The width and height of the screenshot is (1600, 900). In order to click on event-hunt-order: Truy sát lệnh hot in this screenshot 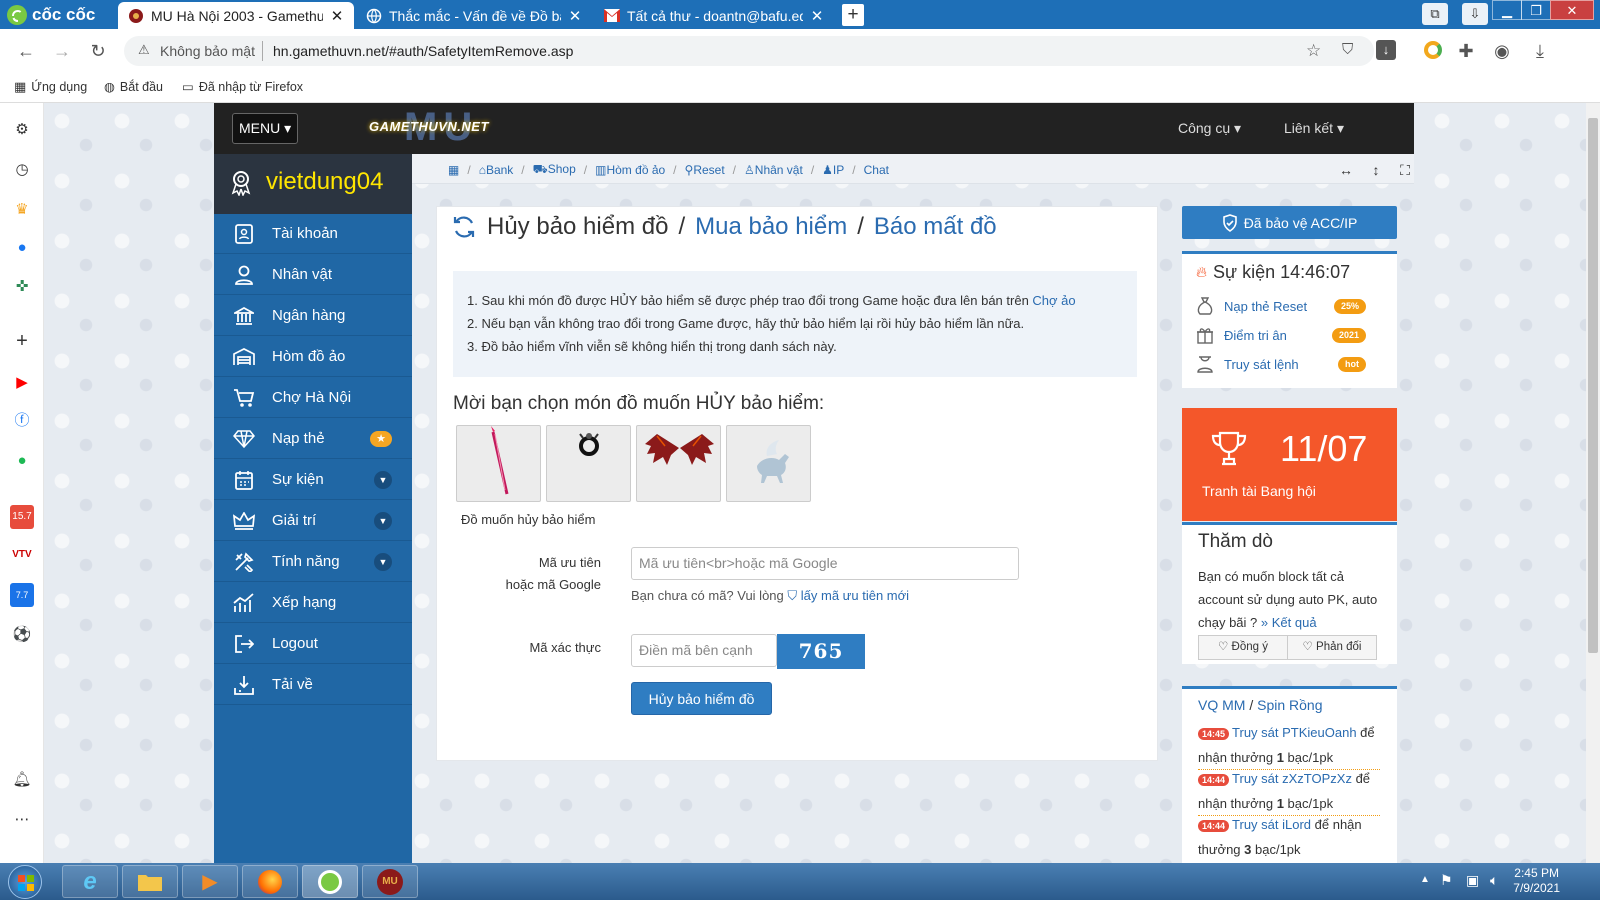, I will do `click(1291, 364)`.